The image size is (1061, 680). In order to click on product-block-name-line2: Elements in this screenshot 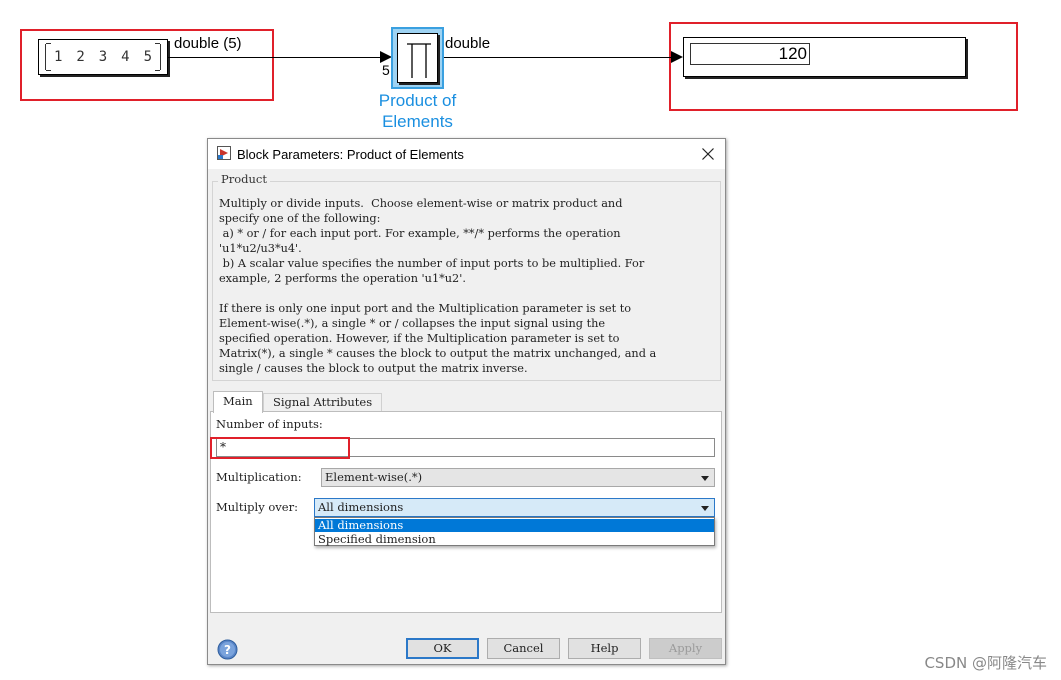, I will do `click(417, 121)`.